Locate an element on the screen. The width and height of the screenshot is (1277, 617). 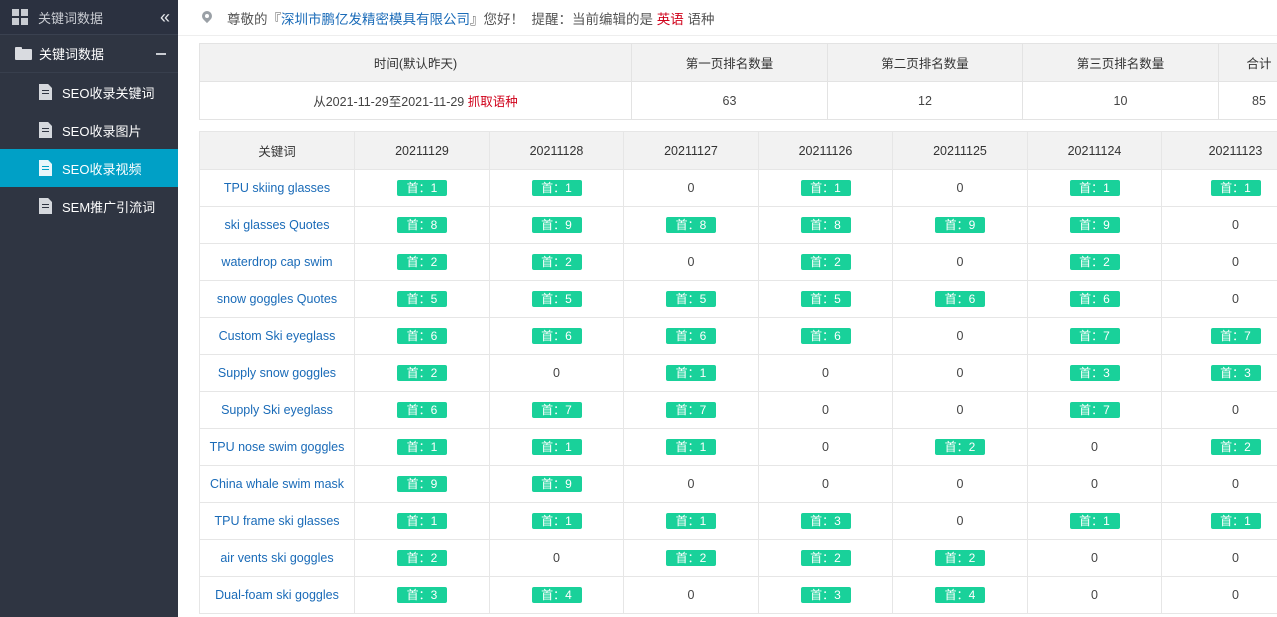
rank-cell: 首：8 is located at coordinates (691, 225).